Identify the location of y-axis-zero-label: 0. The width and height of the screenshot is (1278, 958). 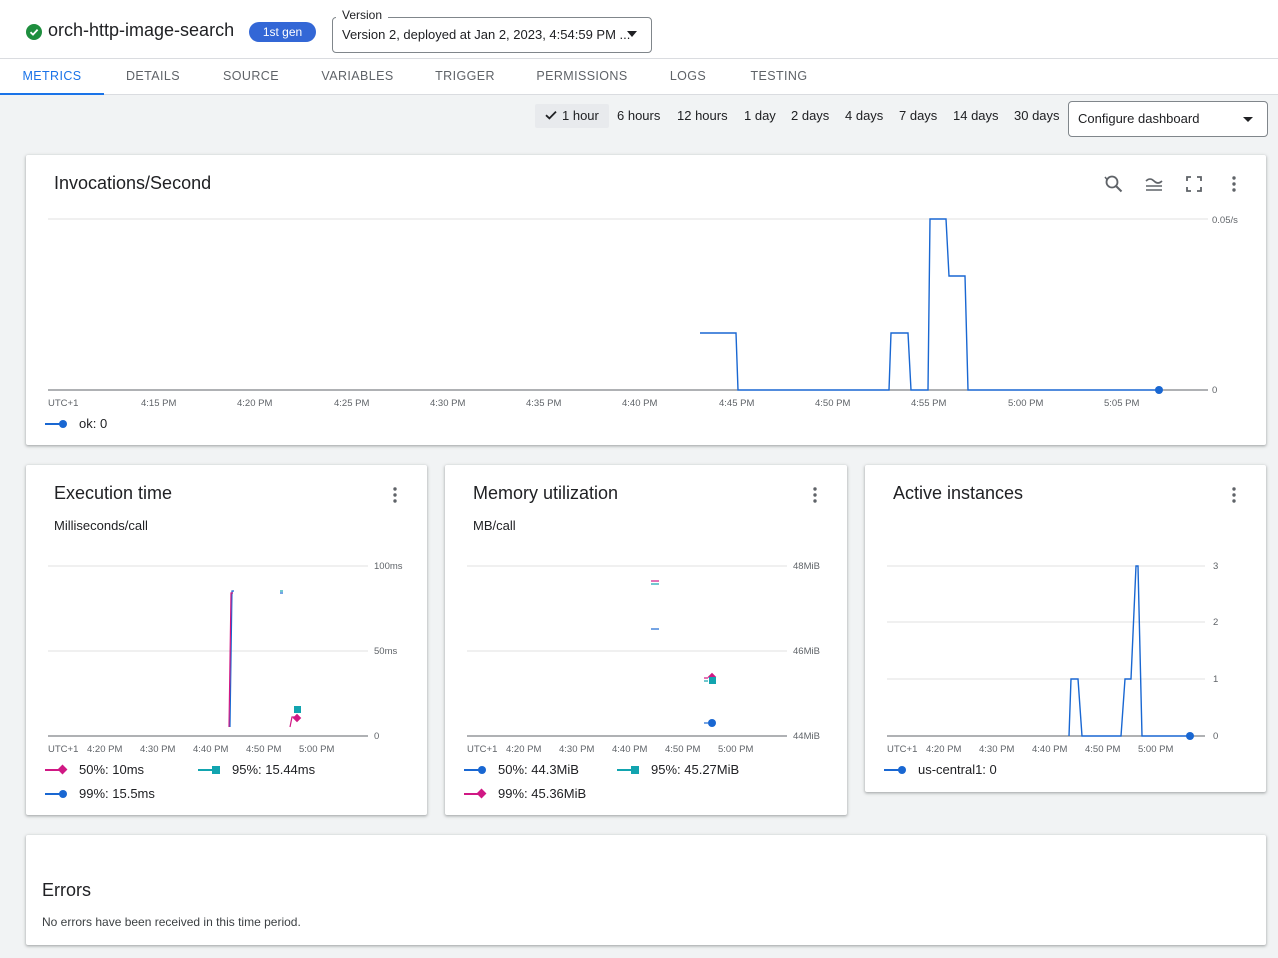
(1214, 390).